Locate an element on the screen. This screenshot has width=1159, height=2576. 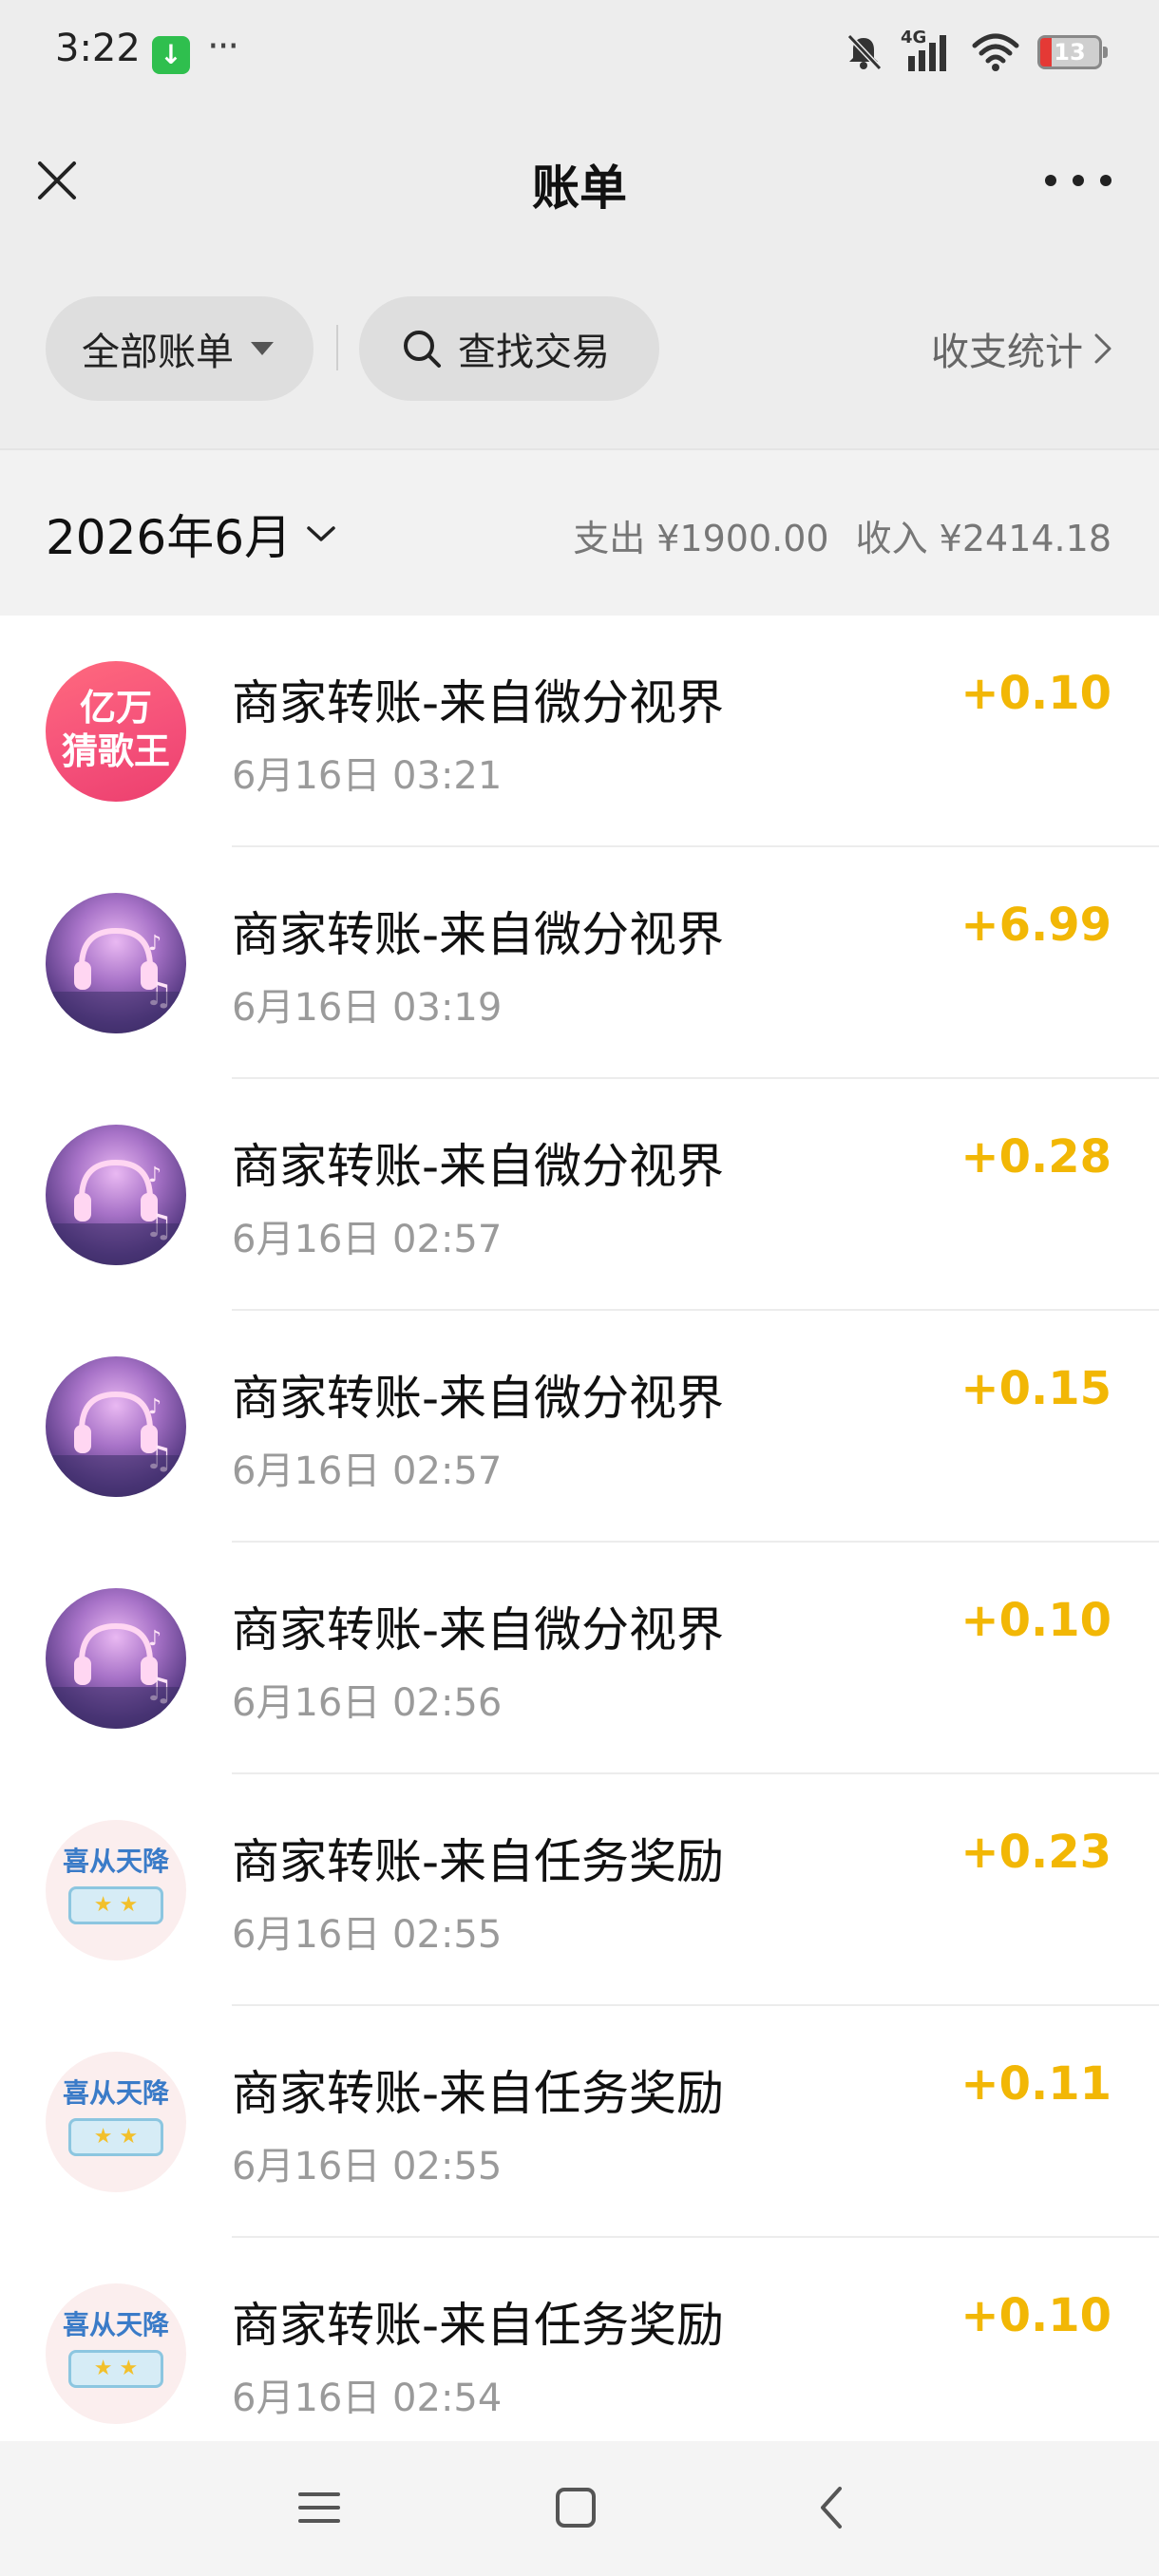
signal-icon: 4G is located at coordinates (927, 50).